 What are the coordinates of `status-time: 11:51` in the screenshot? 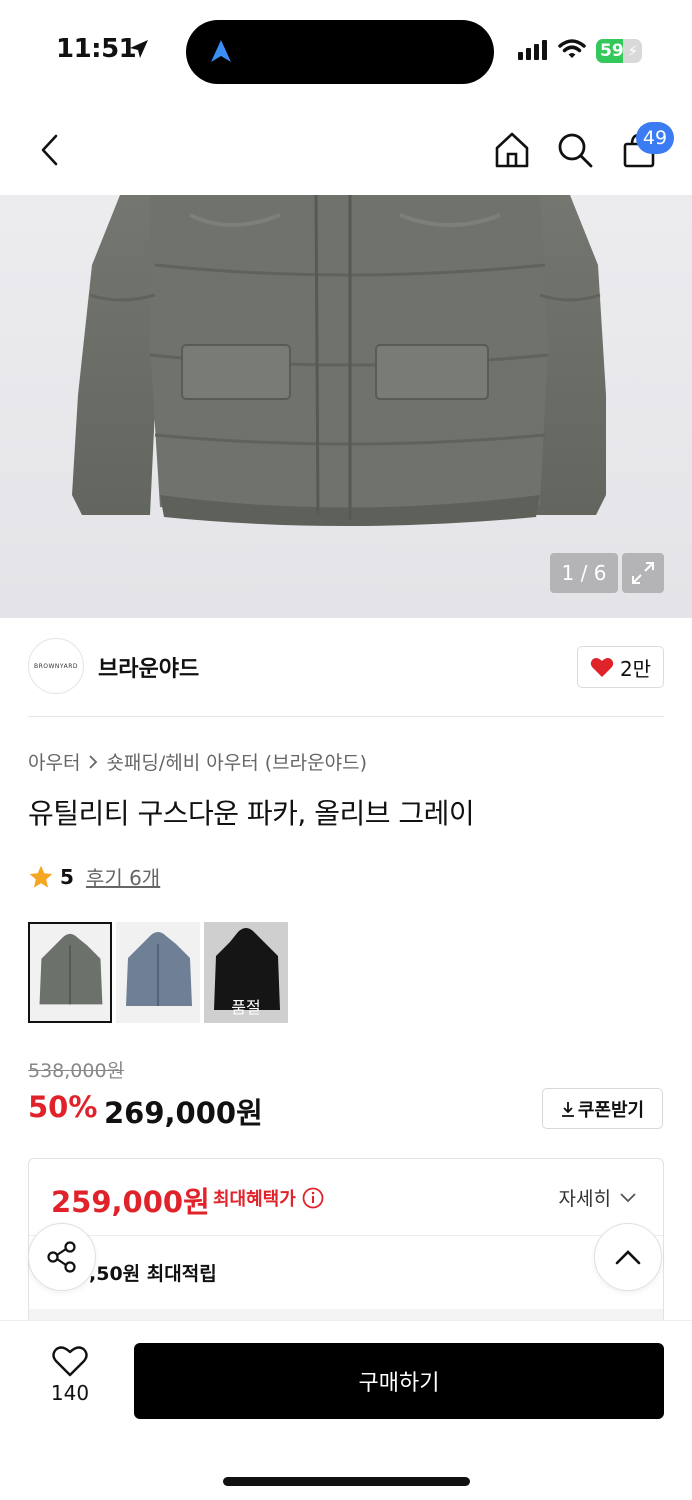 It's located at (96, 49).